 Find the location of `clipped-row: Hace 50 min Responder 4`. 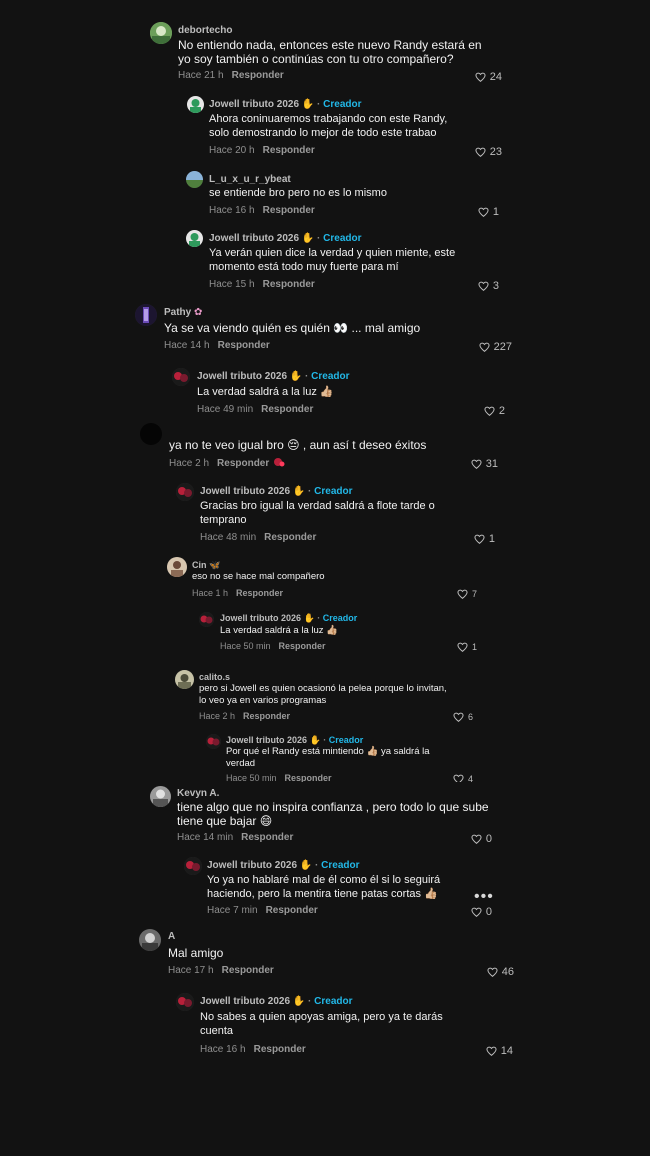

clipped-row: Hace 50 min Responder 4 is located at coordinates (325, 777).